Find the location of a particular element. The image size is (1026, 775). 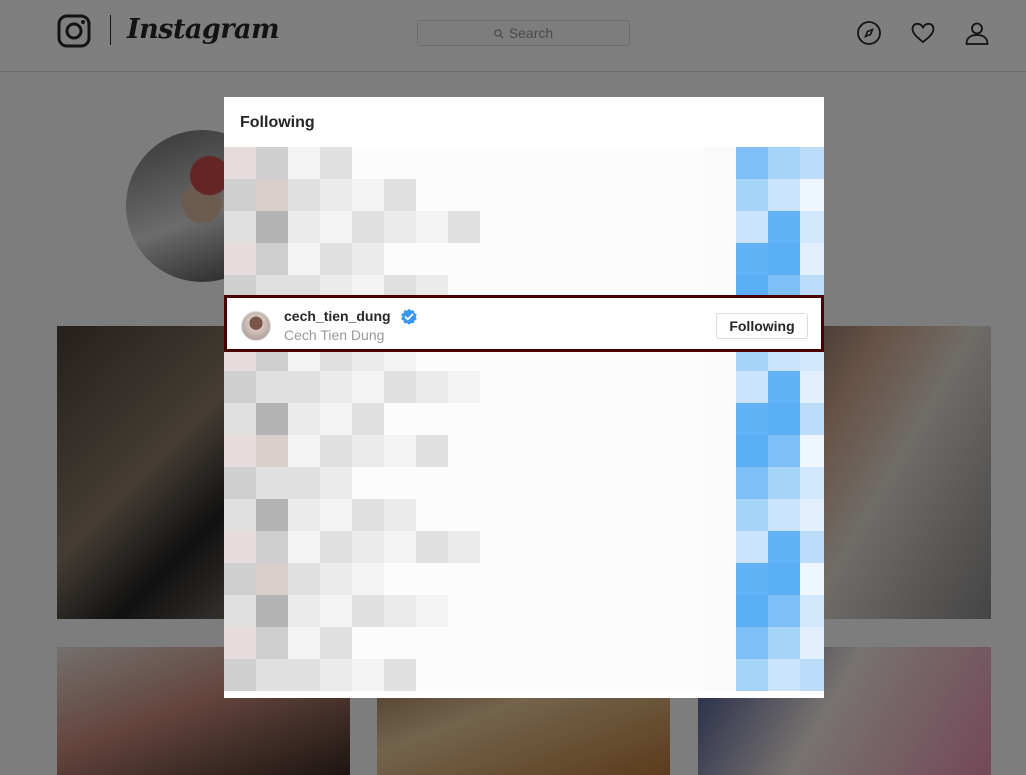

username: cech_tien_dung is located at coordinates (337, 316).